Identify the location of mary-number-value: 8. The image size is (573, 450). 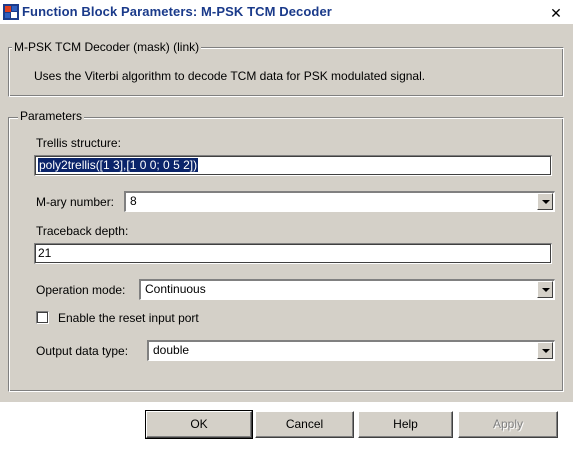
(133, 201).